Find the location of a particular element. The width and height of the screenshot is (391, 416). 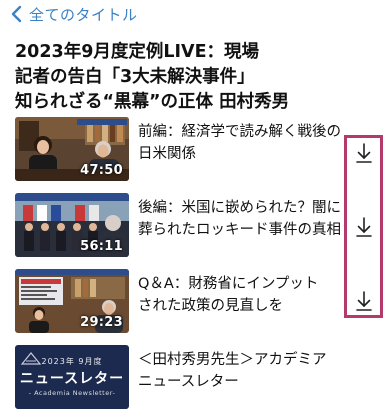

episode-title-line: 前編：経済学で読み解く戦後の is located at coordinates (239, 132).